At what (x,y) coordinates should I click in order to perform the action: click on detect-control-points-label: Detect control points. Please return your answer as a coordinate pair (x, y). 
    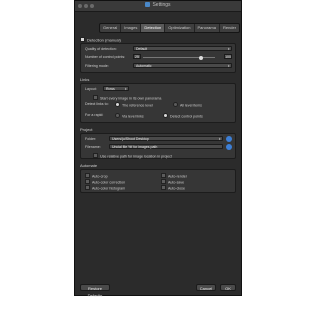
    Looking at the image, I should click on (186, 116).